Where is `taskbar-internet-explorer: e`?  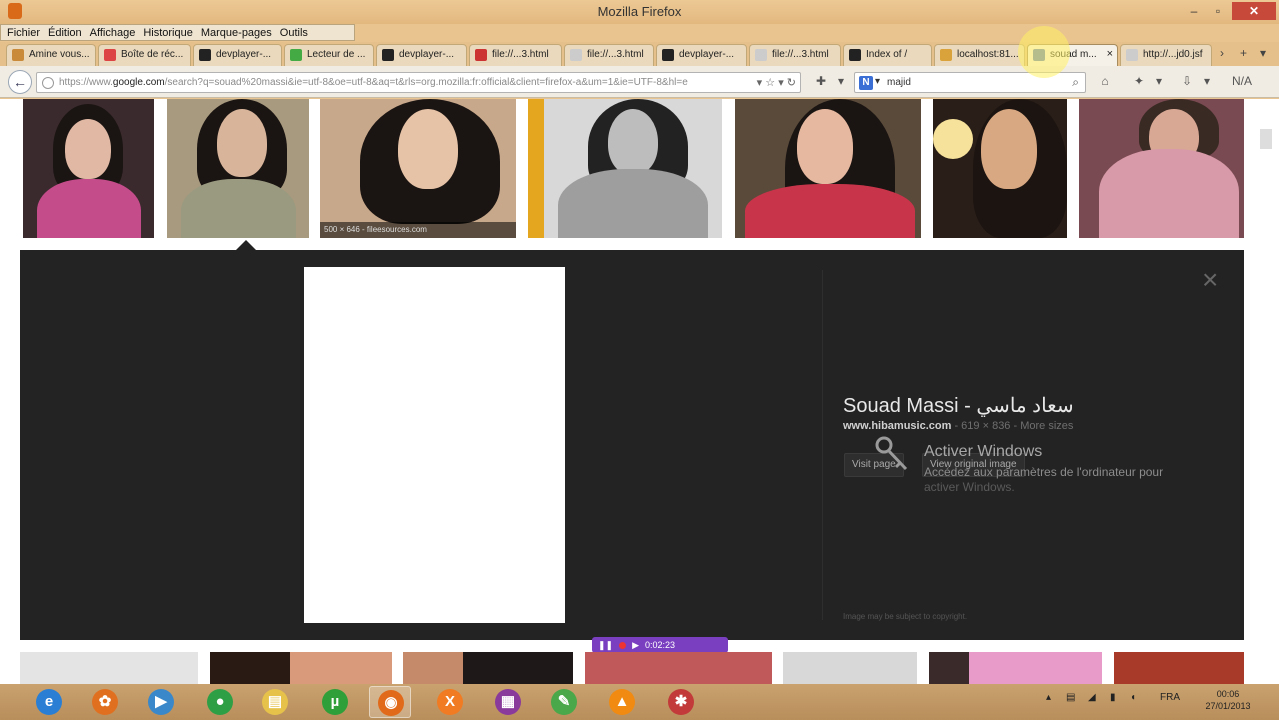 taskbar-internet-explorer: e is located at coordinates (49, 702).